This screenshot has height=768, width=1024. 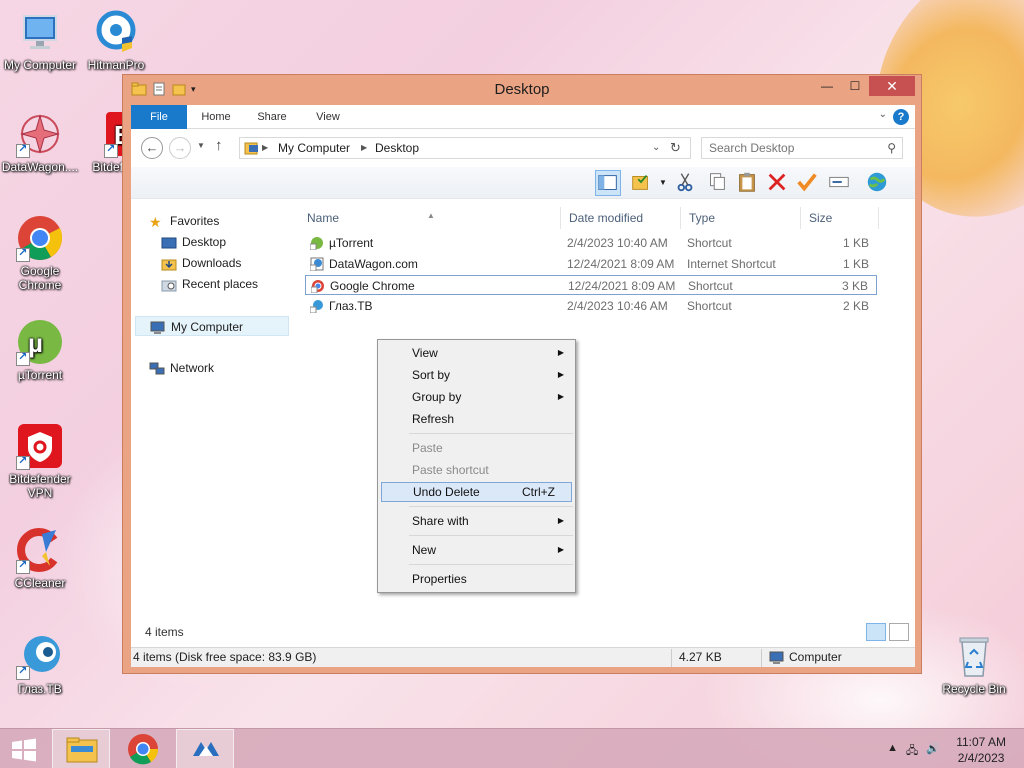 What do you see at coordinates (328, 117) in the screenshot?
I see `tab-view: View` at bounding box center [328, 117].